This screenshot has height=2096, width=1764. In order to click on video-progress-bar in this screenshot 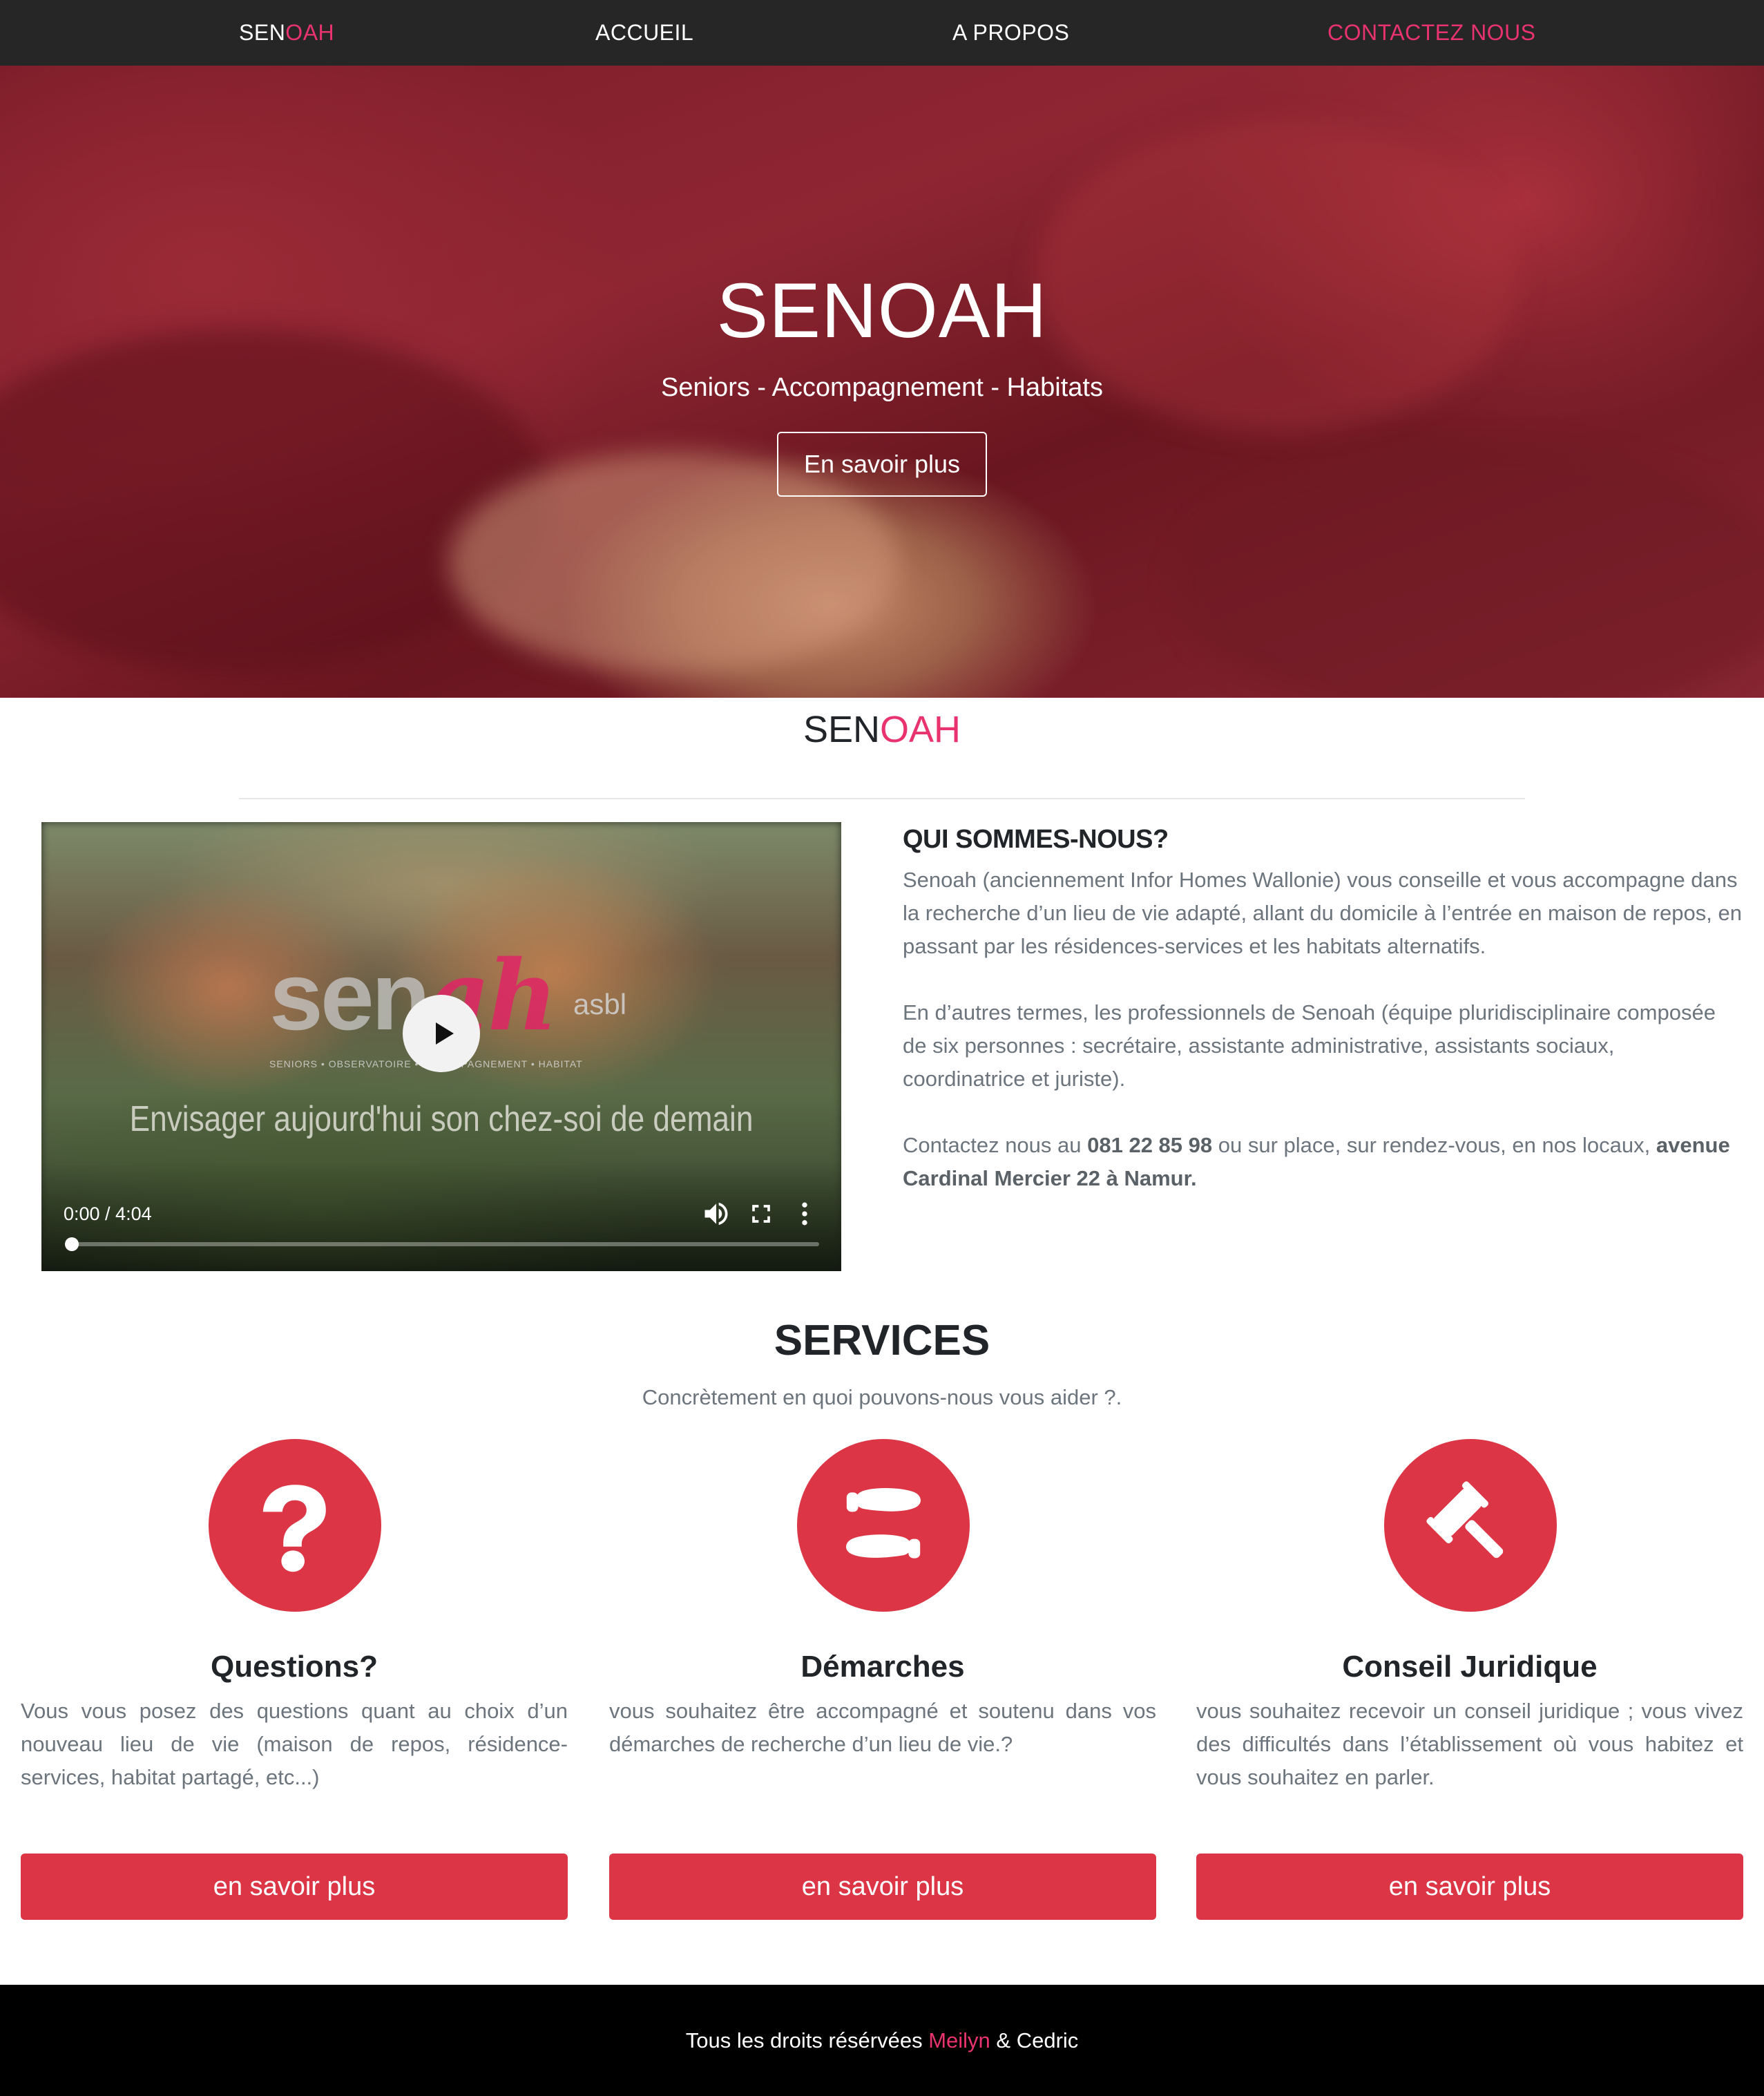, I will do `click(442, 1244)`.